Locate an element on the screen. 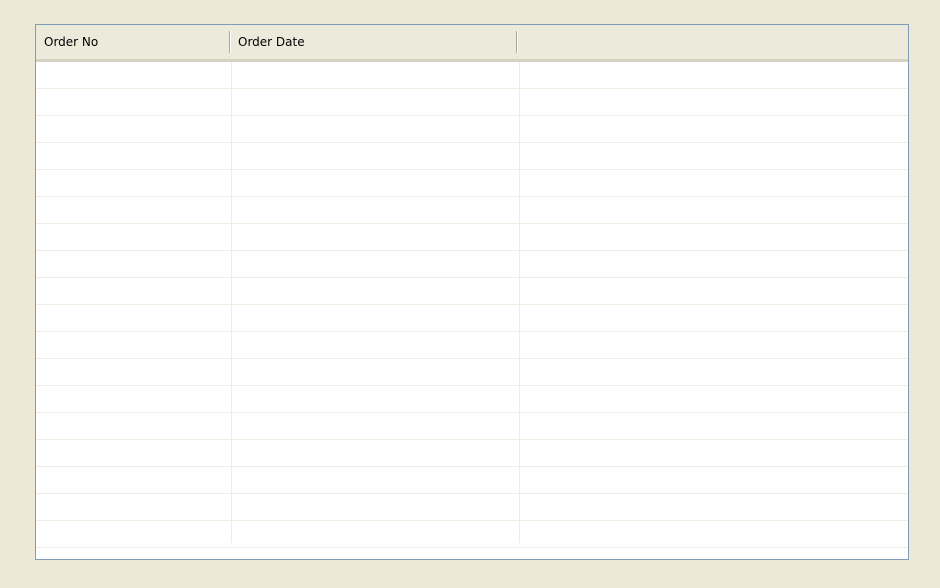 This screenshot has width=940, height=588. column-header-order-date: Order Date is located at coordinates (374, 42).